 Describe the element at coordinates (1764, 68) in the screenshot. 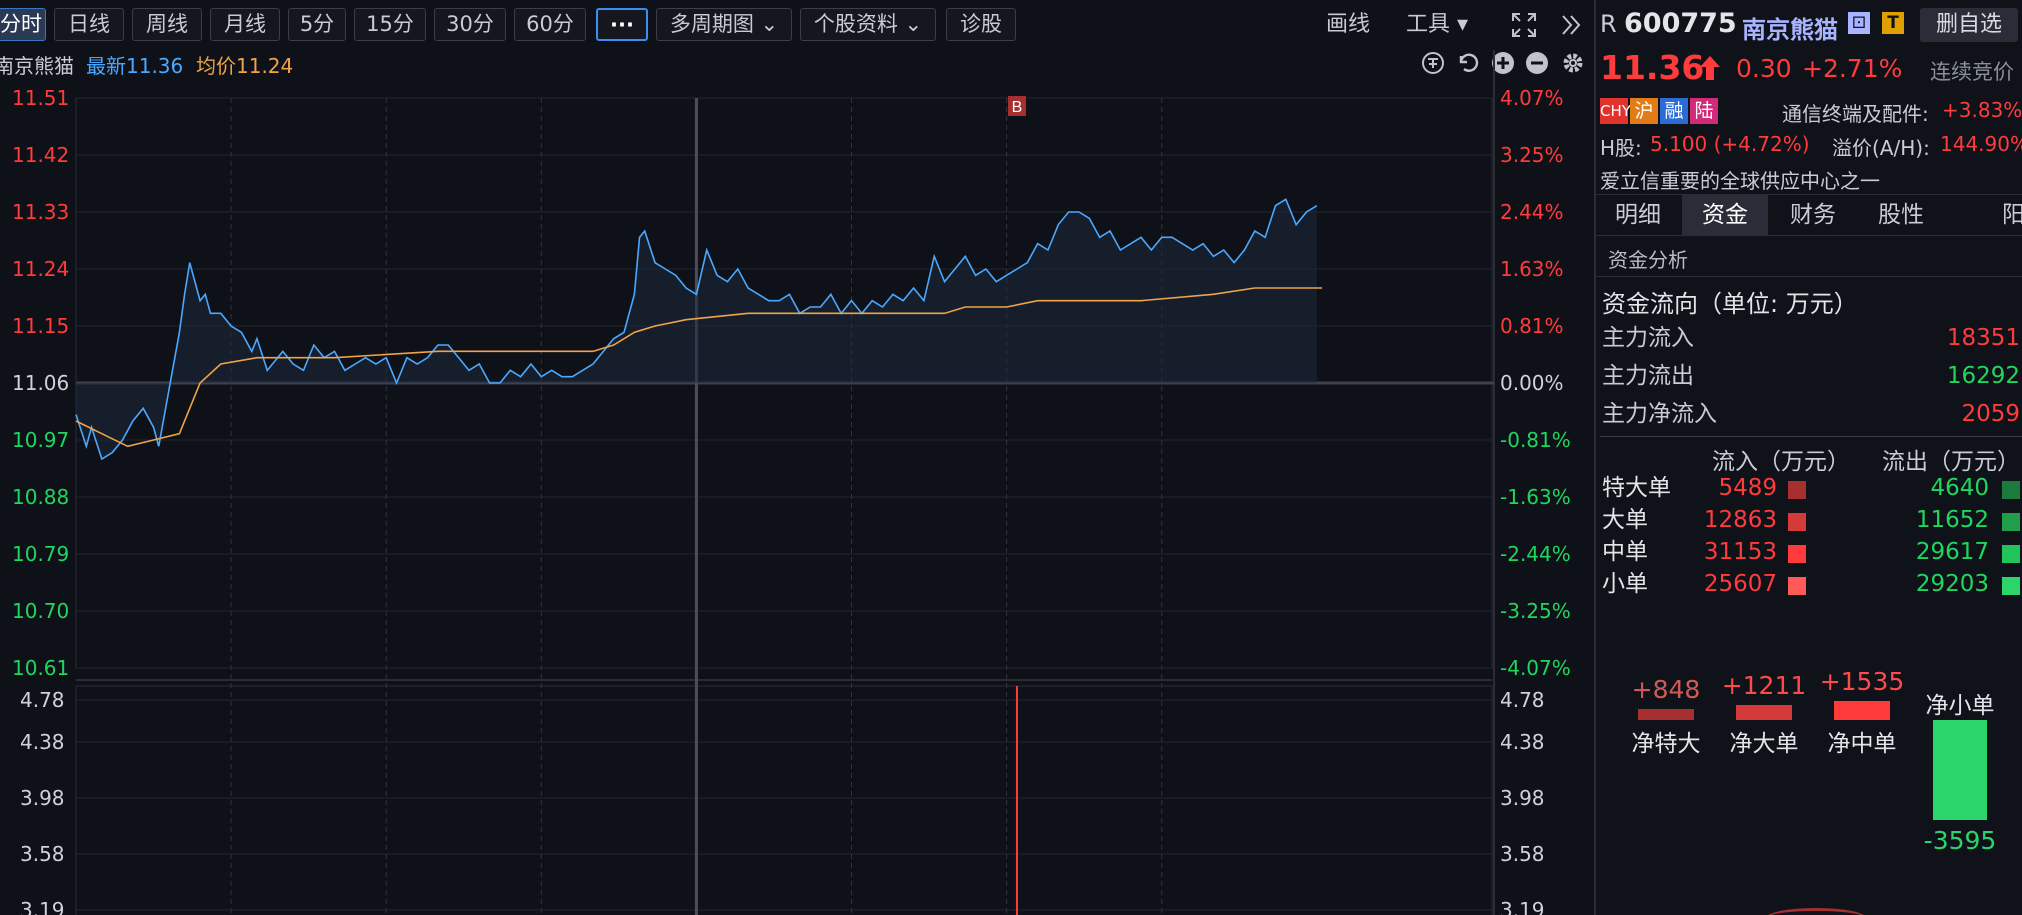

I see `price-change: 0.30` at that location.